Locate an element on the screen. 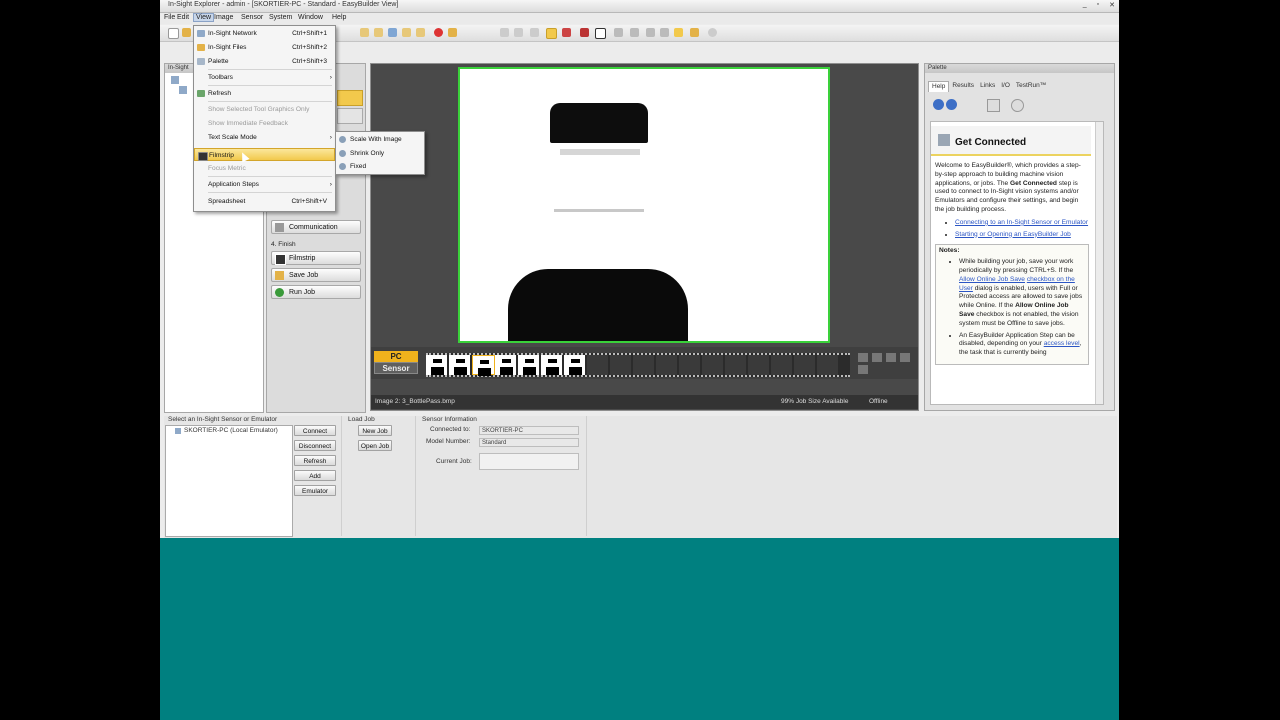 This screenshot has height=720, width=1280. sensor-toggle: Sensor is located at coordinates (396, 368).